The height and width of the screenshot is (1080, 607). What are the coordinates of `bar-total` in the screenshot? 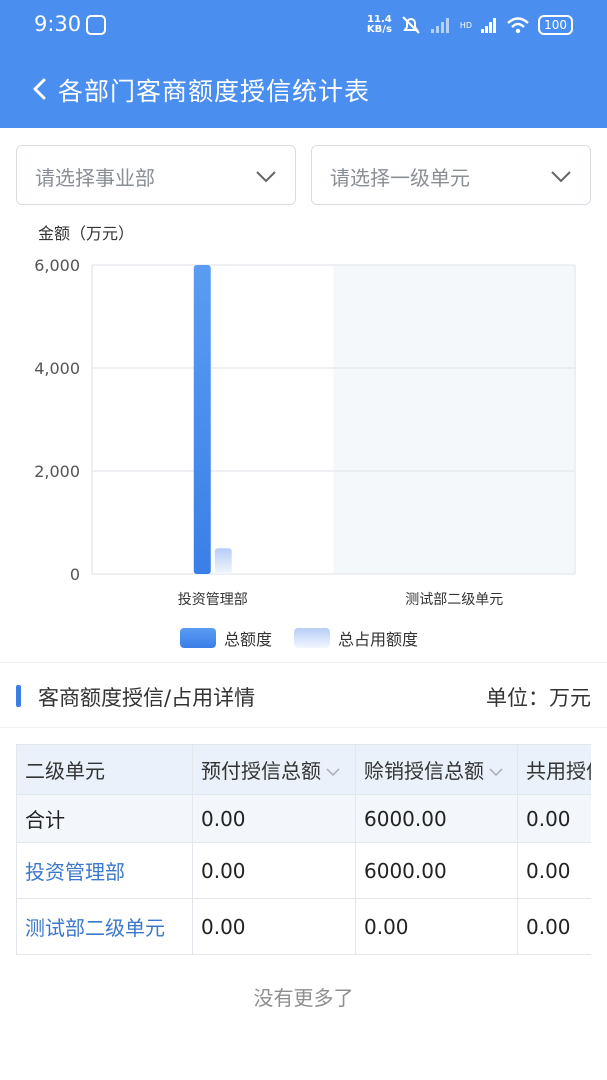 It's located at (202, 419).